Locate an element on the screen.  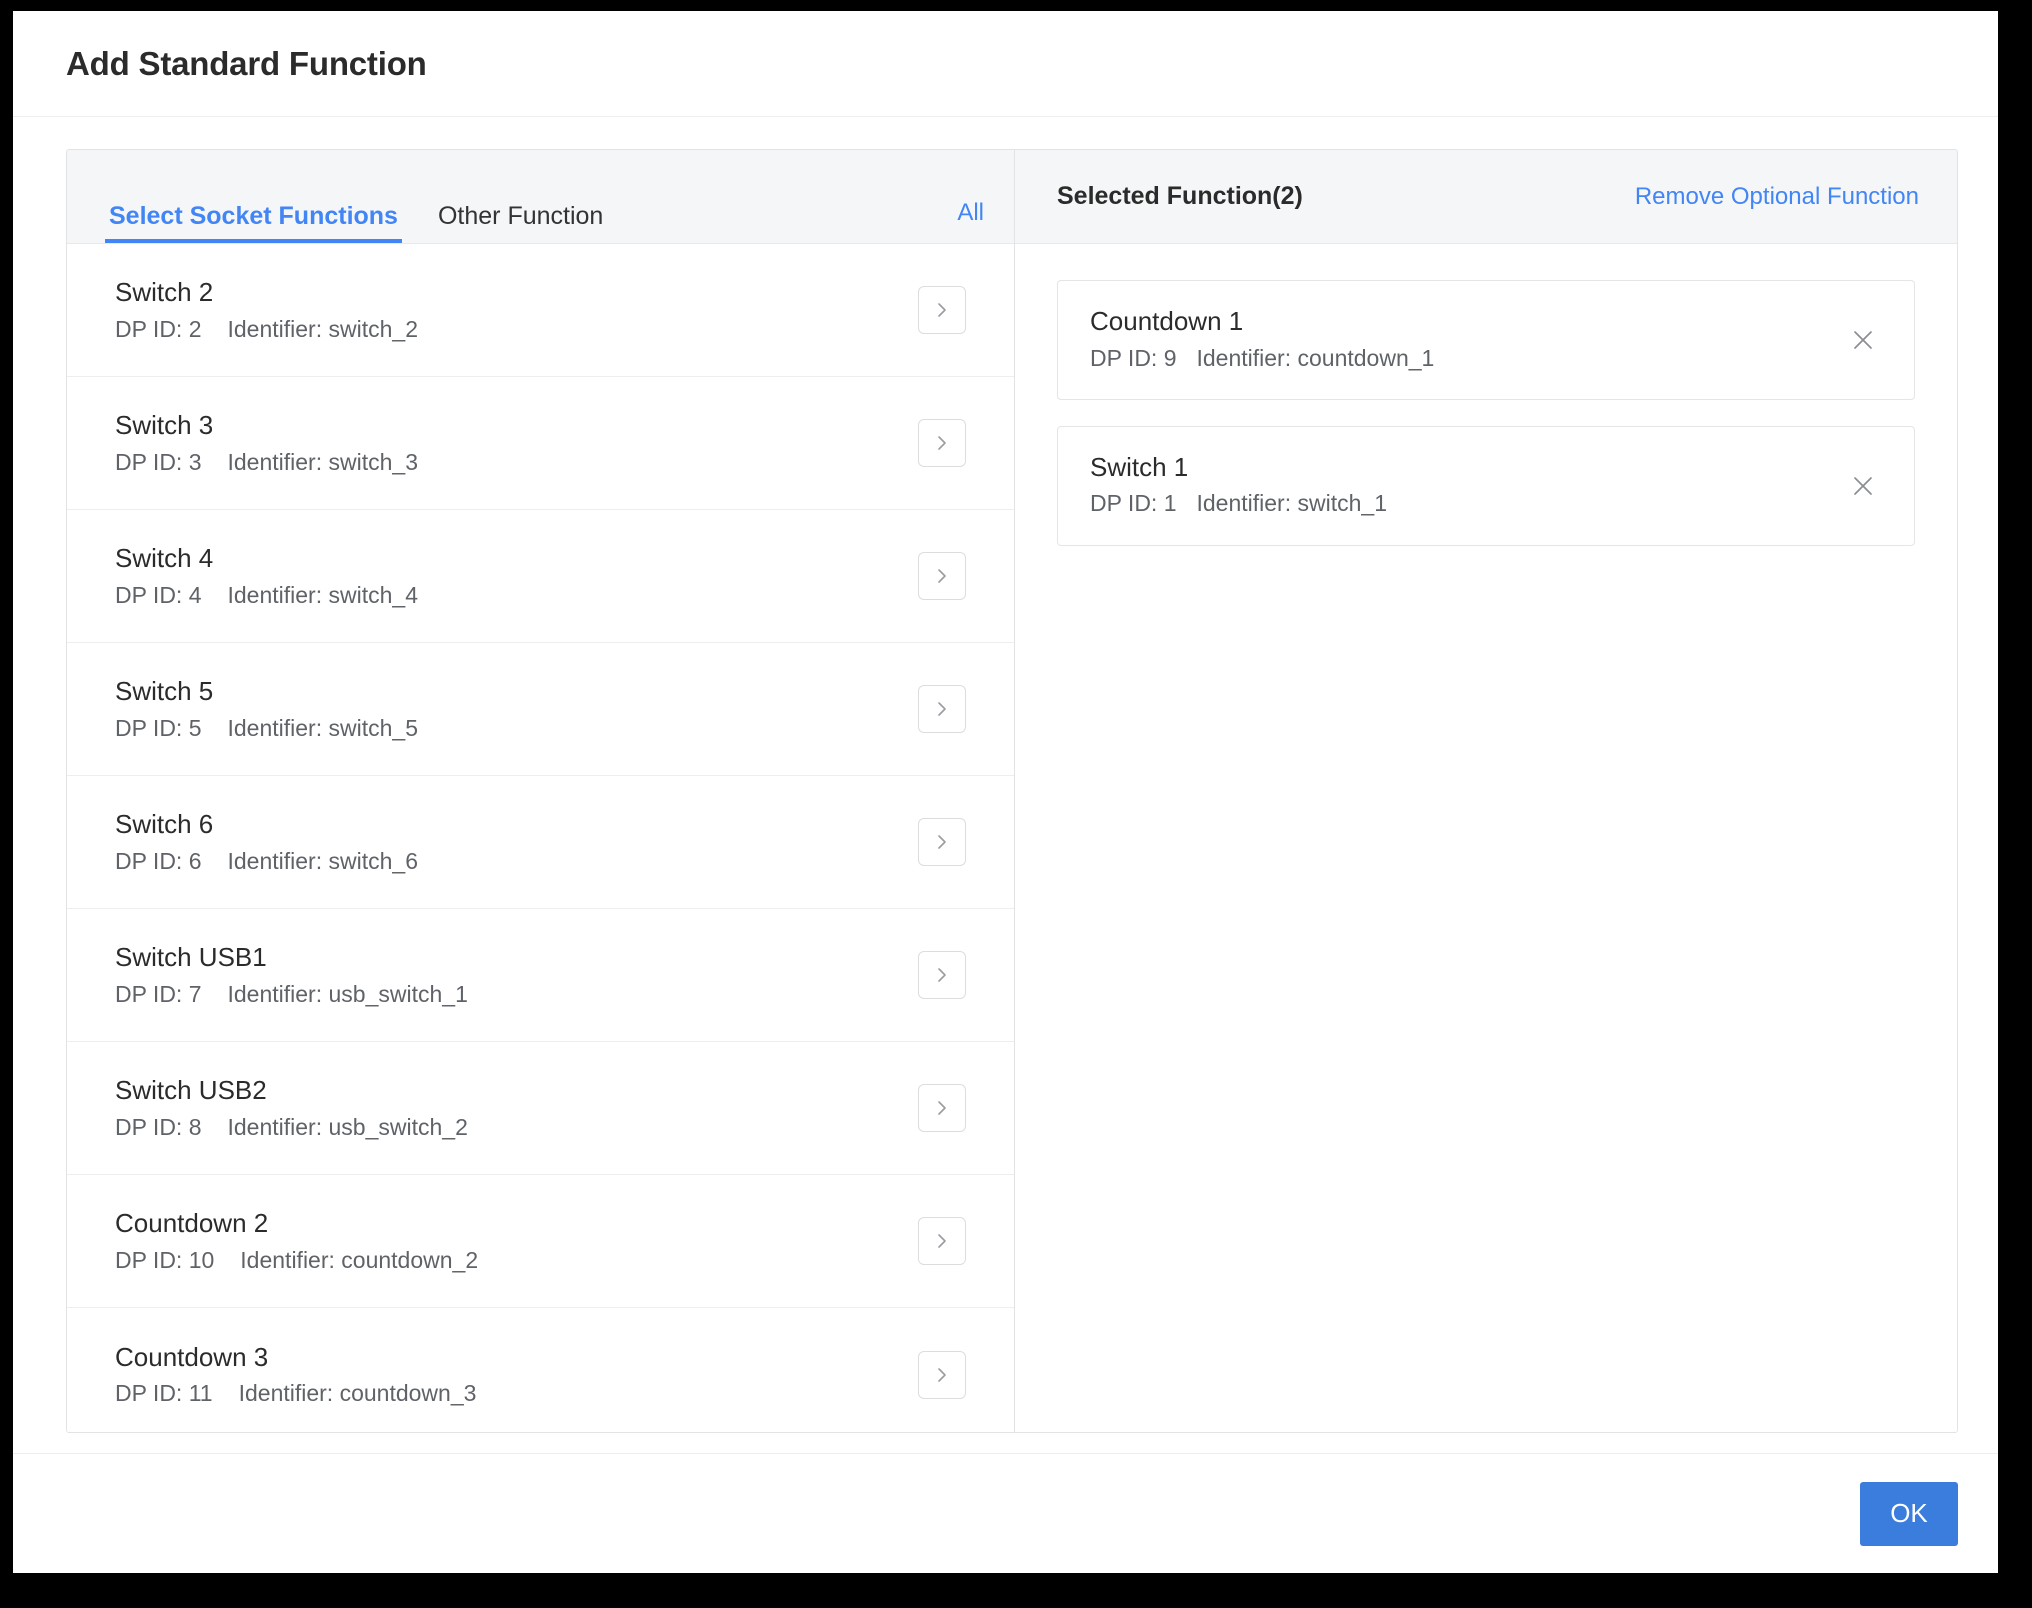
selected-function-meta: DP ID: 9 Identifier: countdown_1 is located at coordinates (1457, 357).